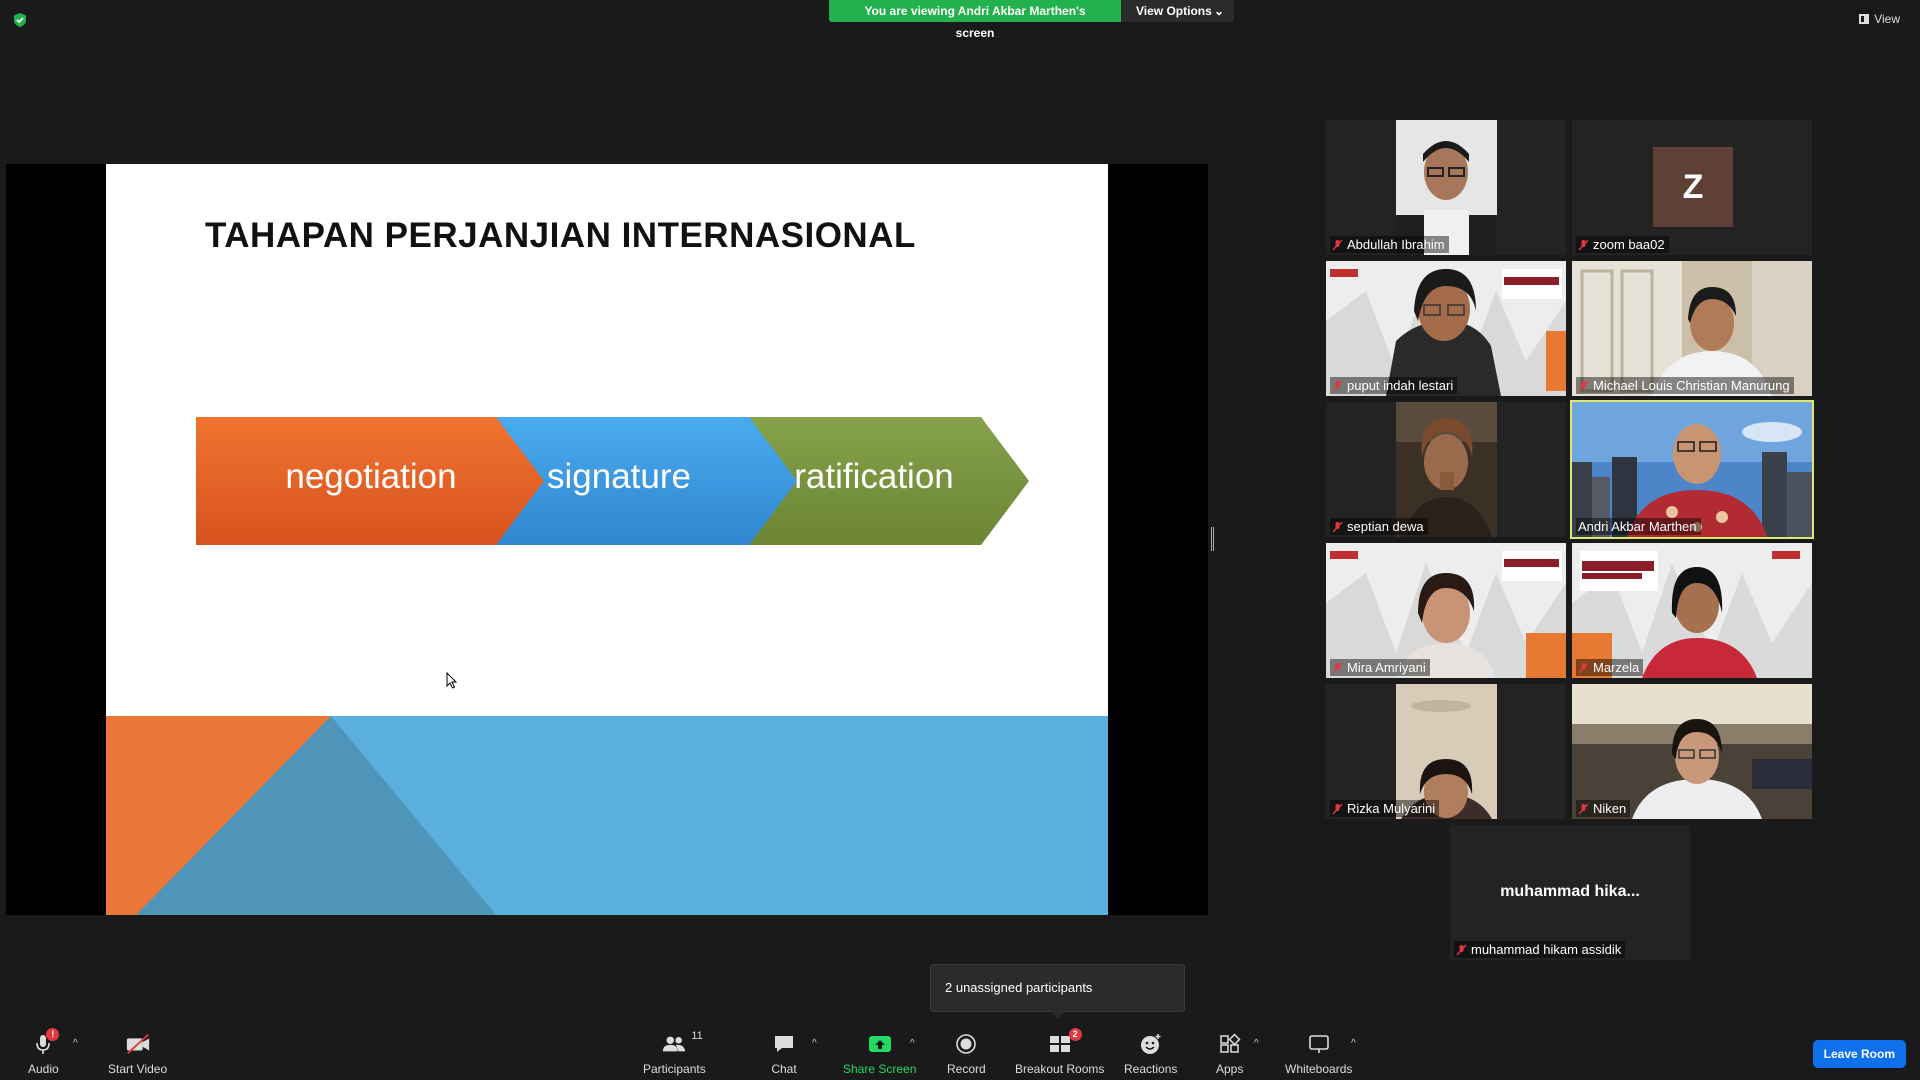 The image size is (1920, 1080). I want to click on audio-button: ! Audio, so click(44, 1052).